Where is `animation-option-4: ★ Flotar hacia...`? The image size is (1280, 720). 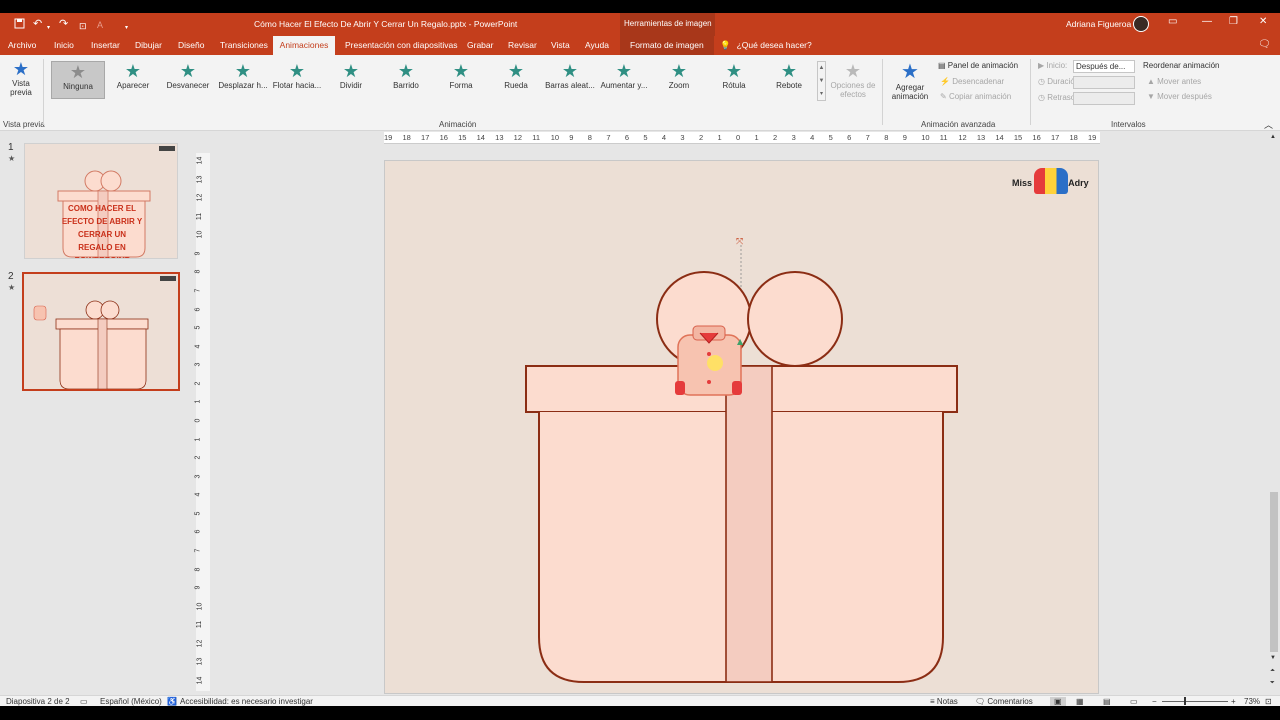
animation-option-4: ★ Flotar hacia... is located at coordinates (297, 80).